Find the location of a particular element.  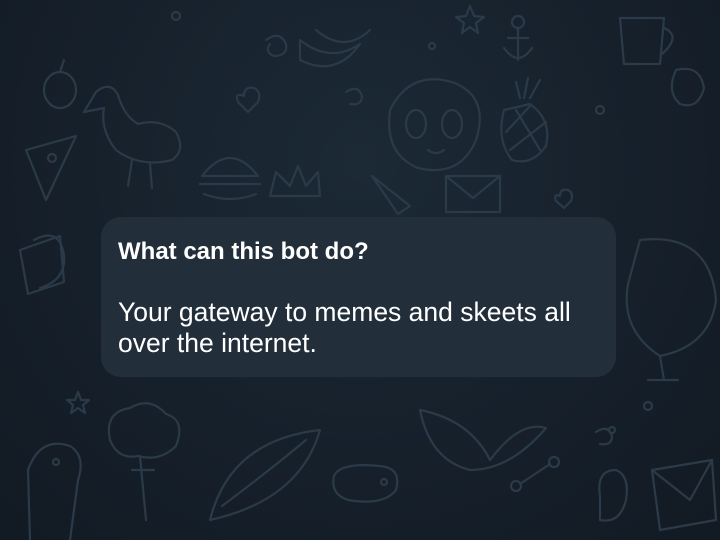

bot-description-title: What can this bot do? is located at coordinates (243, 251).